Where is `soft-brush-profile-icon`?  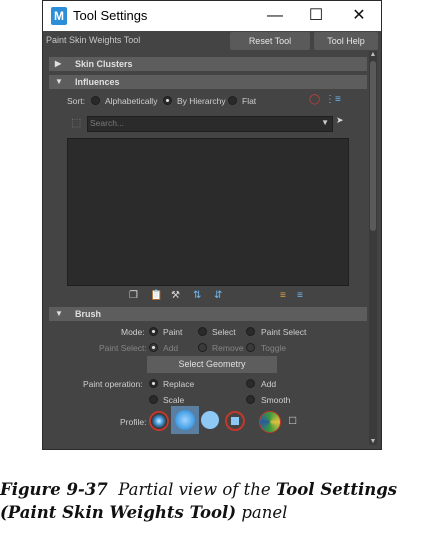
soft-brush-profile-icon is located at coordinates (185, 420).